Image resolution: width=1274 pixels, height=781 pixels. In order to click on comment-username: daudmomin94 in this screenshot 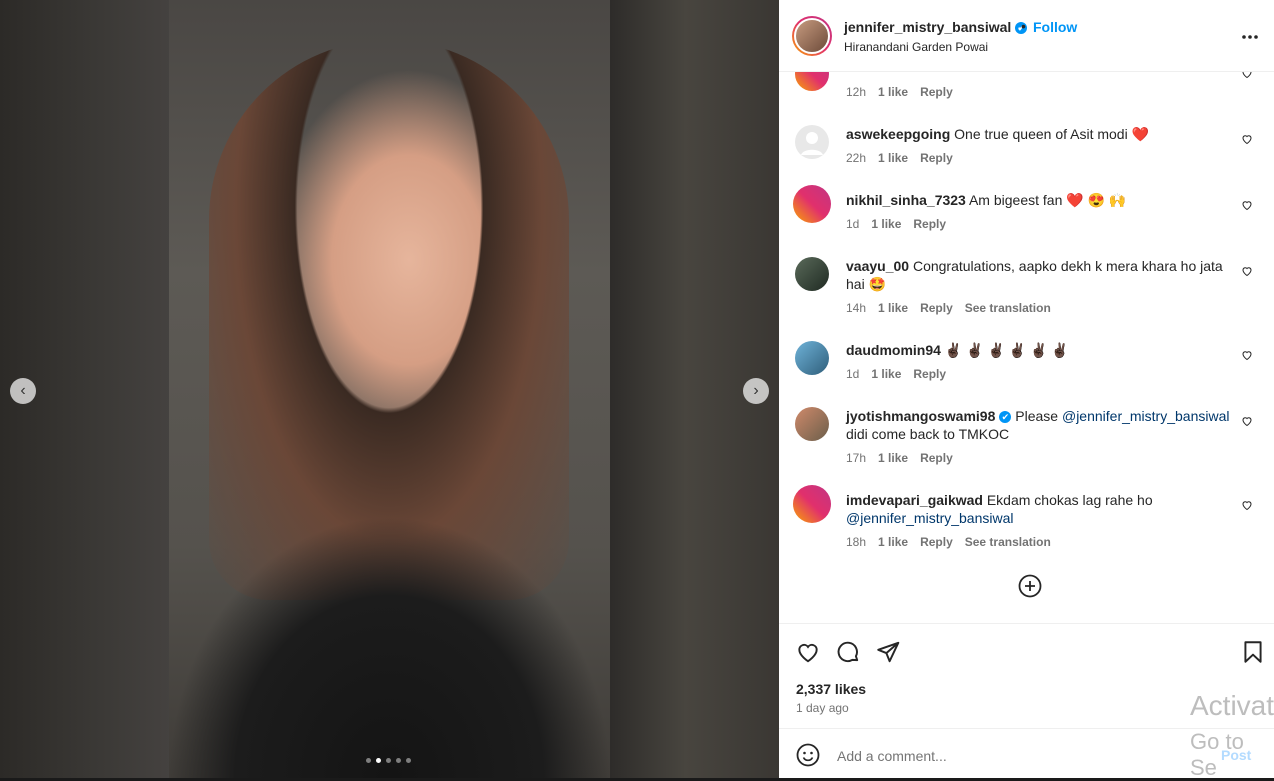, I will do `click(893, 350)`.